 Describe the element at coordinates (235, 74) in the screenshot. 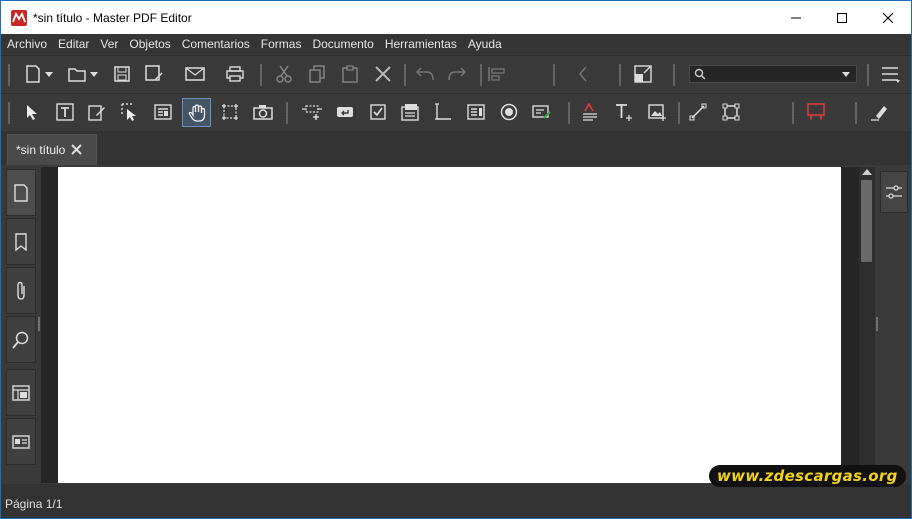

I see `print-icon` at that location.